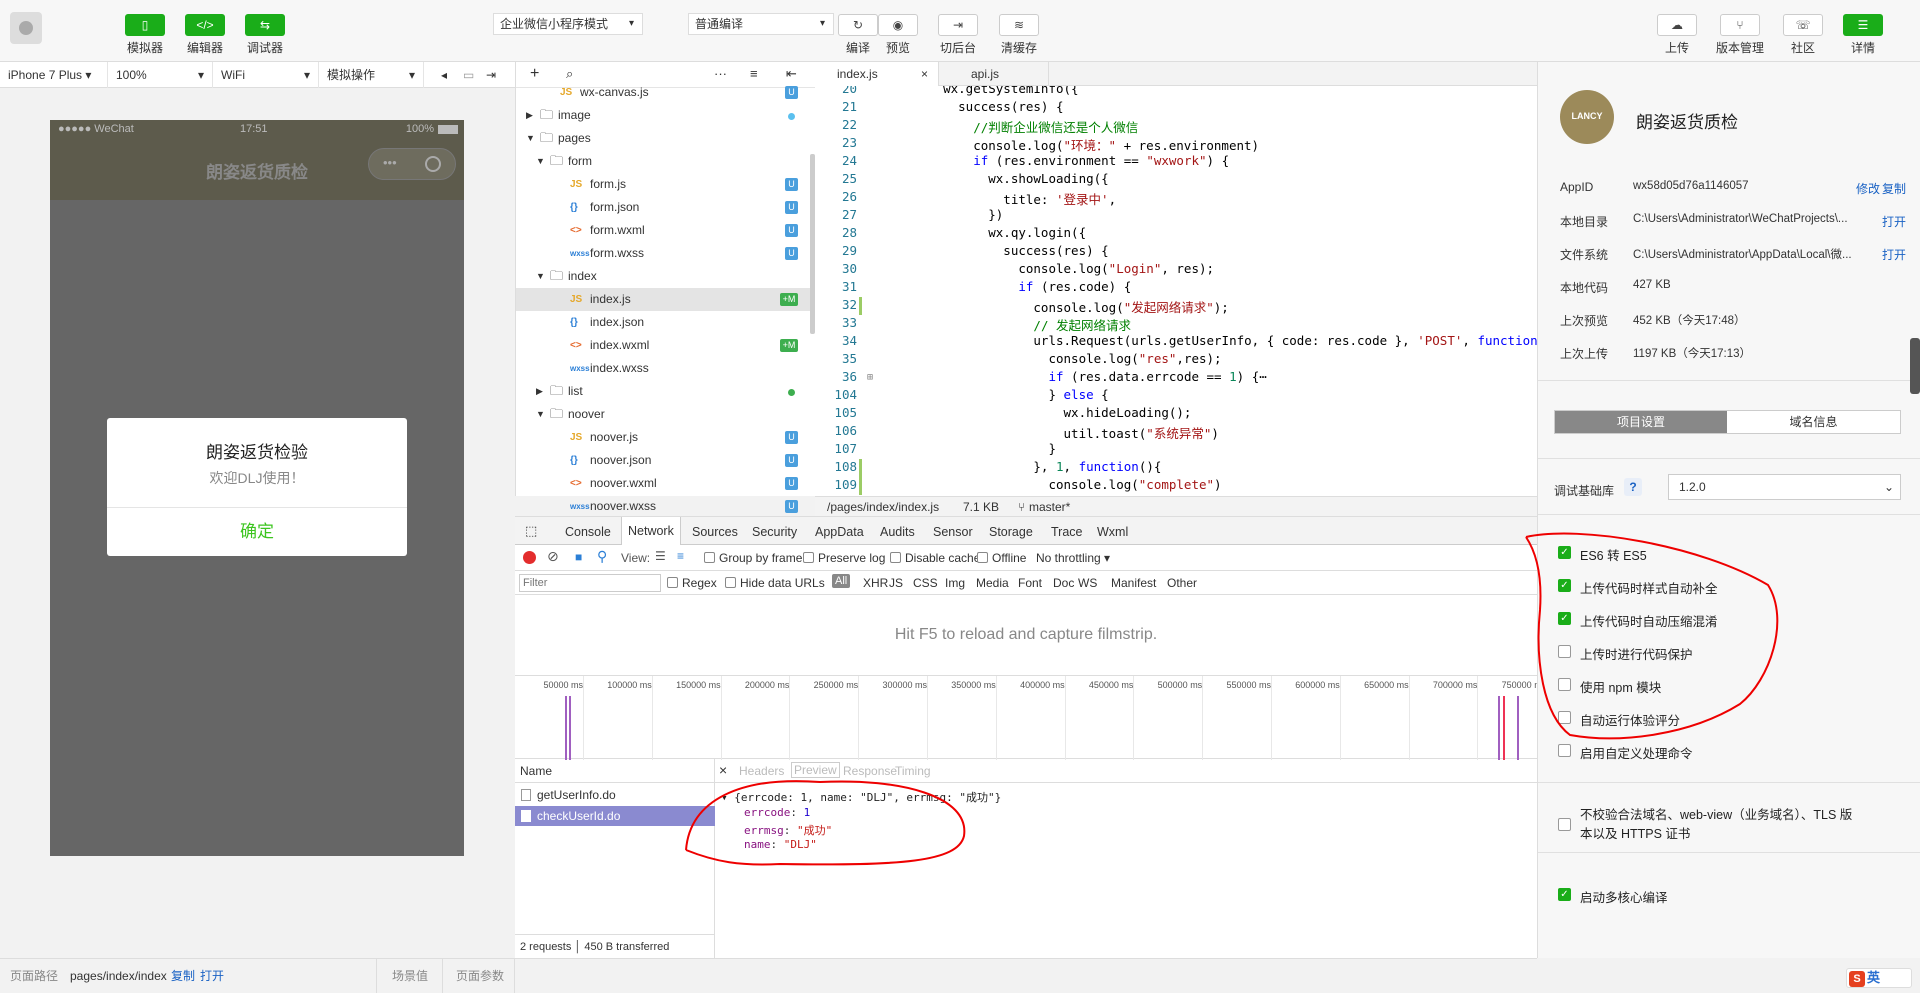 This screenshot has width=1920, height=993. What do you see at coordinates (1863, 35) in the screenshot?
I see `details-button: ☰ 详情` at bounding box center [1863, 35].